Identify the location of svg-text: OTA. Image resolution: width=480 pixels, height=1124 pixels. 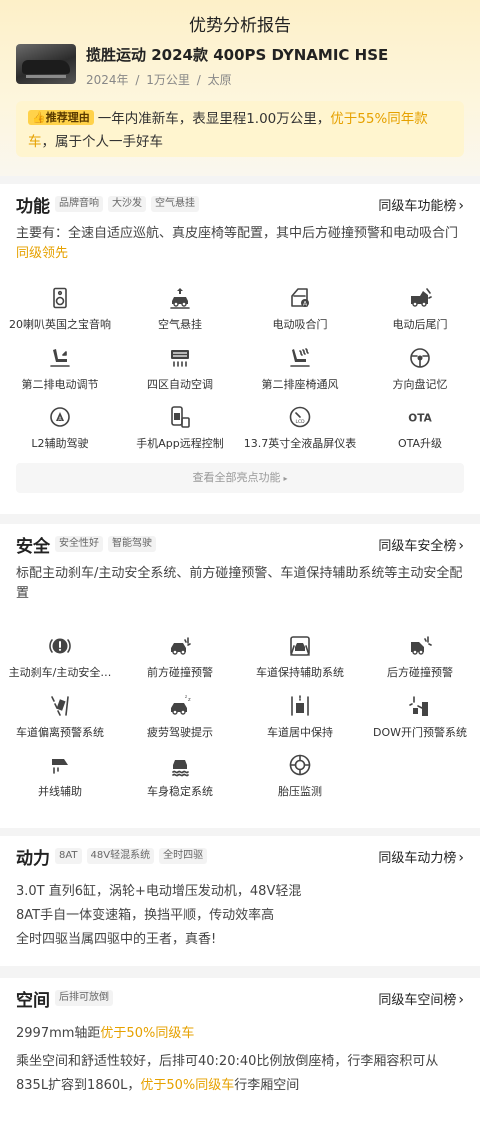
(420, 419).